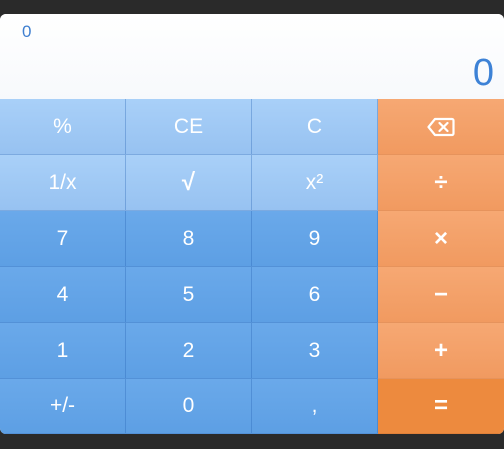  Describe the element at coordinates (315, 183) in the screenshot. I see `square-button: x²` at that location.